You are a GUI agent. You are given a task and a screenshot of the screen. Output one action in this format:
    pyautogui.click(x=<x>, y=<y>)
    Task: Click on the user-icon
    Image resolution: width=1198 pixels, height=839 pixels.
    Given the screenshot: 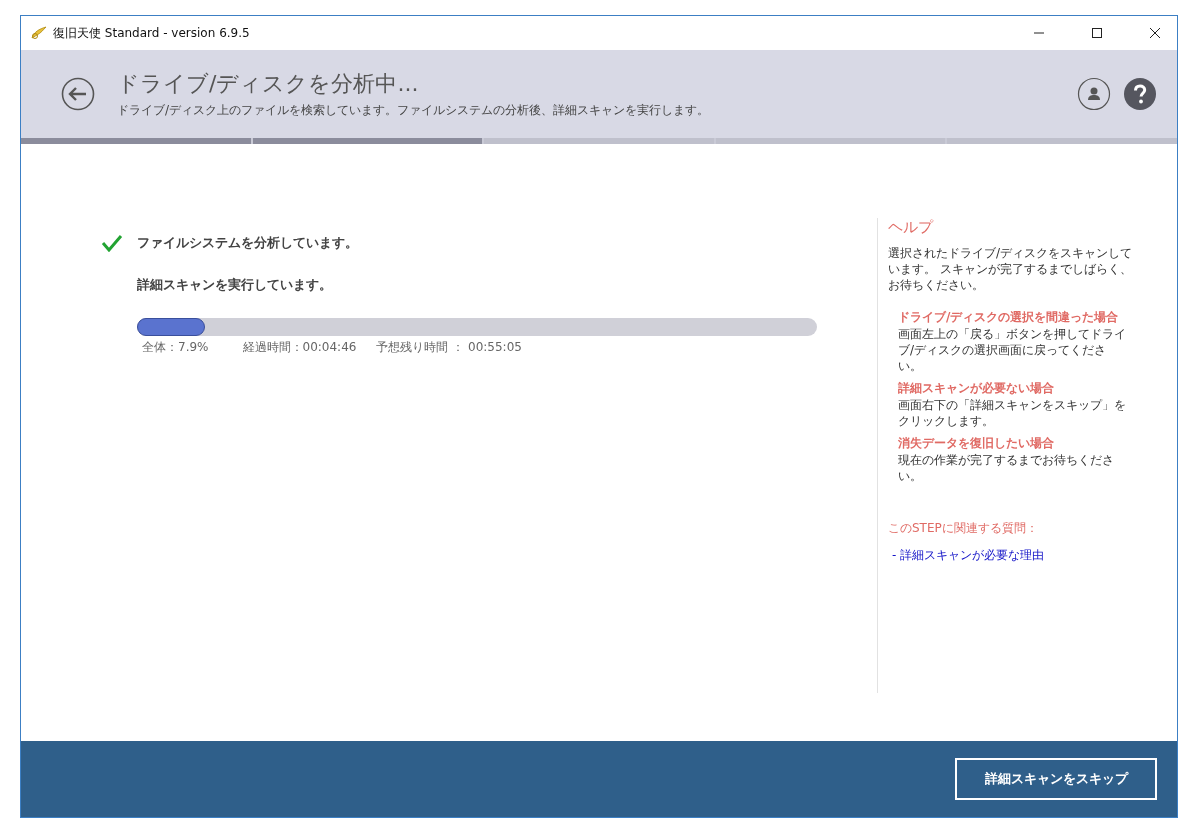 What is the action you would take?
    pyautogui.click(x=1094, y=94)
    